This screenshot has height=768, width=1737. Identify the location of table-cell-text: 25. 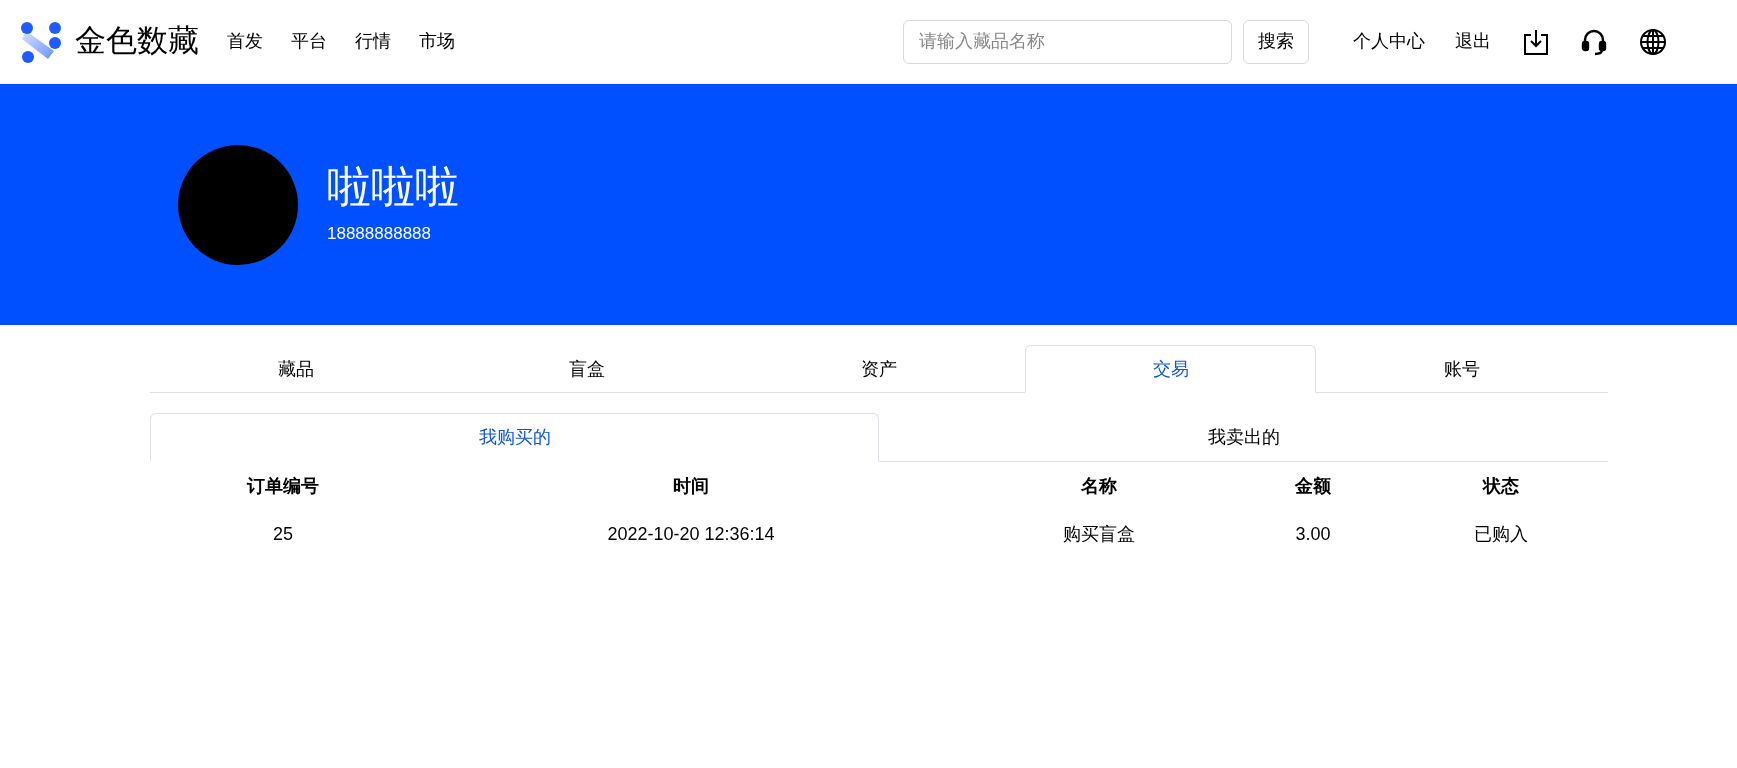
(283, 534).